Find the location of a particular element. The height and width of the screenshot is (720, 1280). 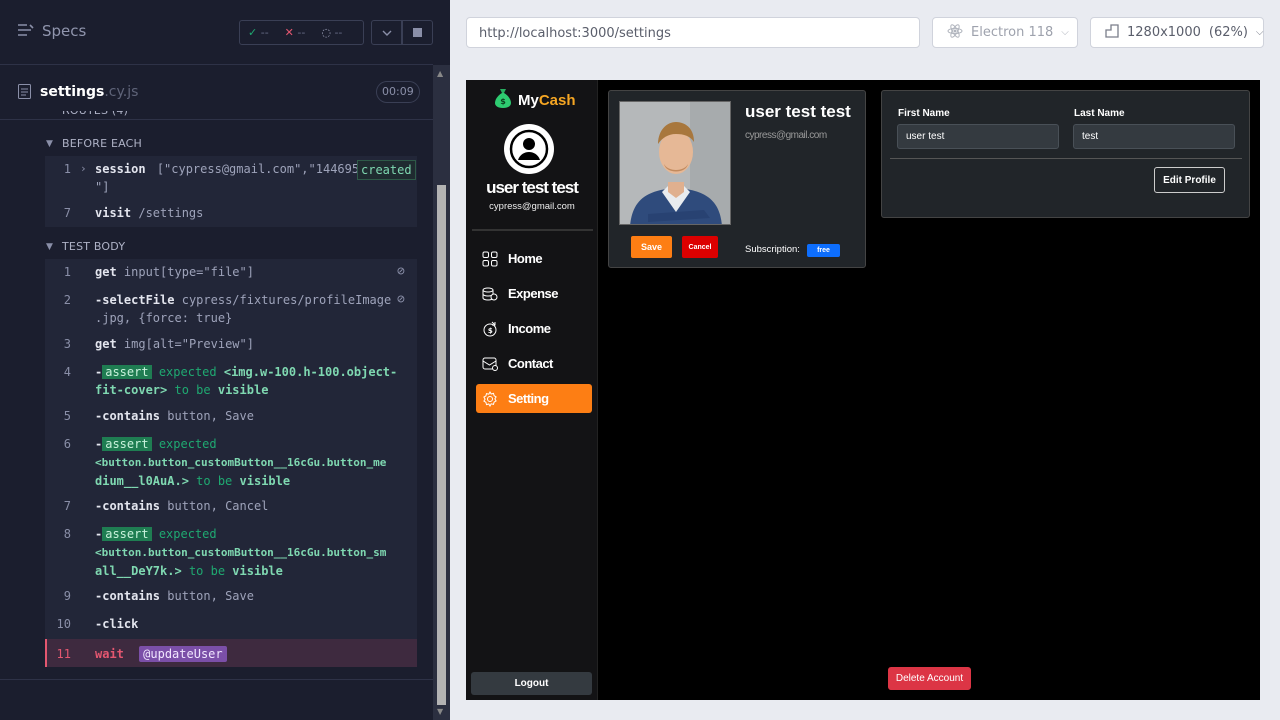

electron-icon is located at coordinates (955, 33).